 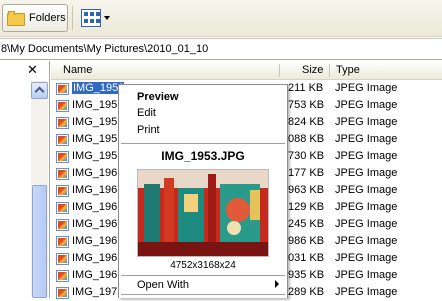 I want to click on chevron-down-icon, so click(x=107, y=18).